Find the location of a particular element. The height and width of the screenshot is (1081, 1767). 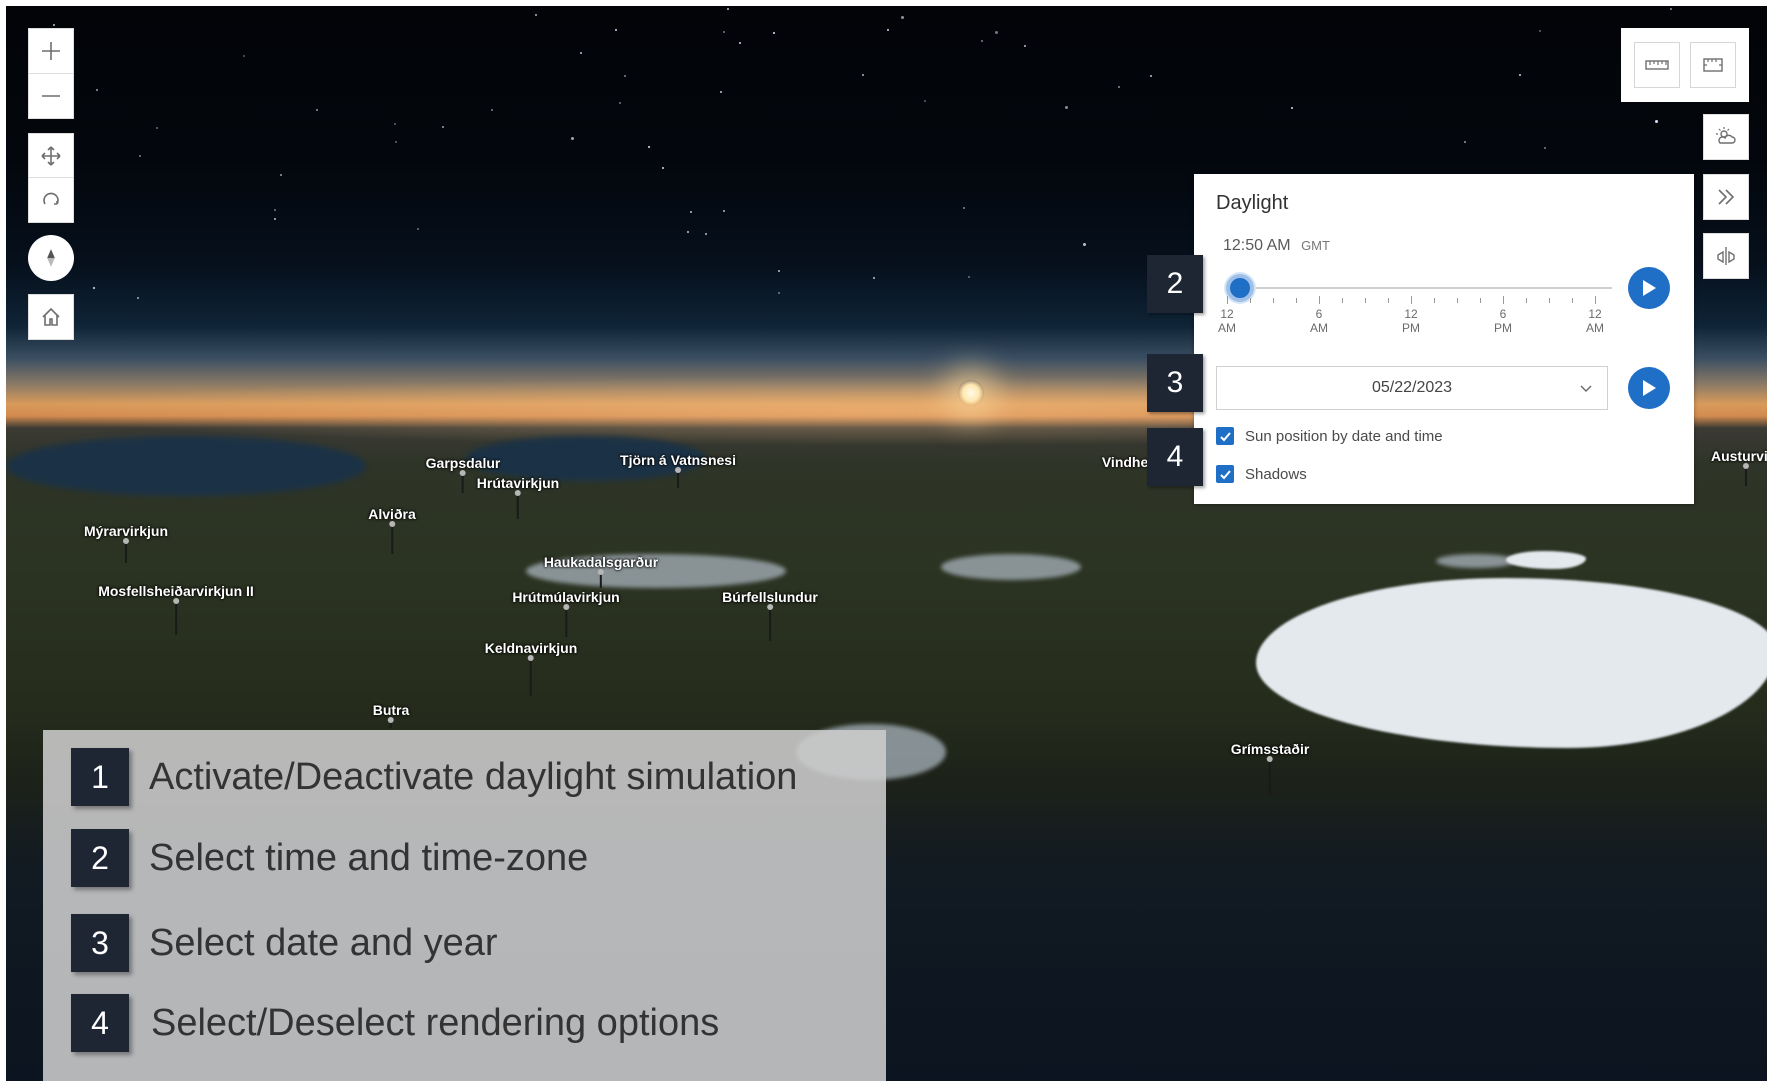

place-marker: Búrfellslundur is located at coordinates (770, 615).